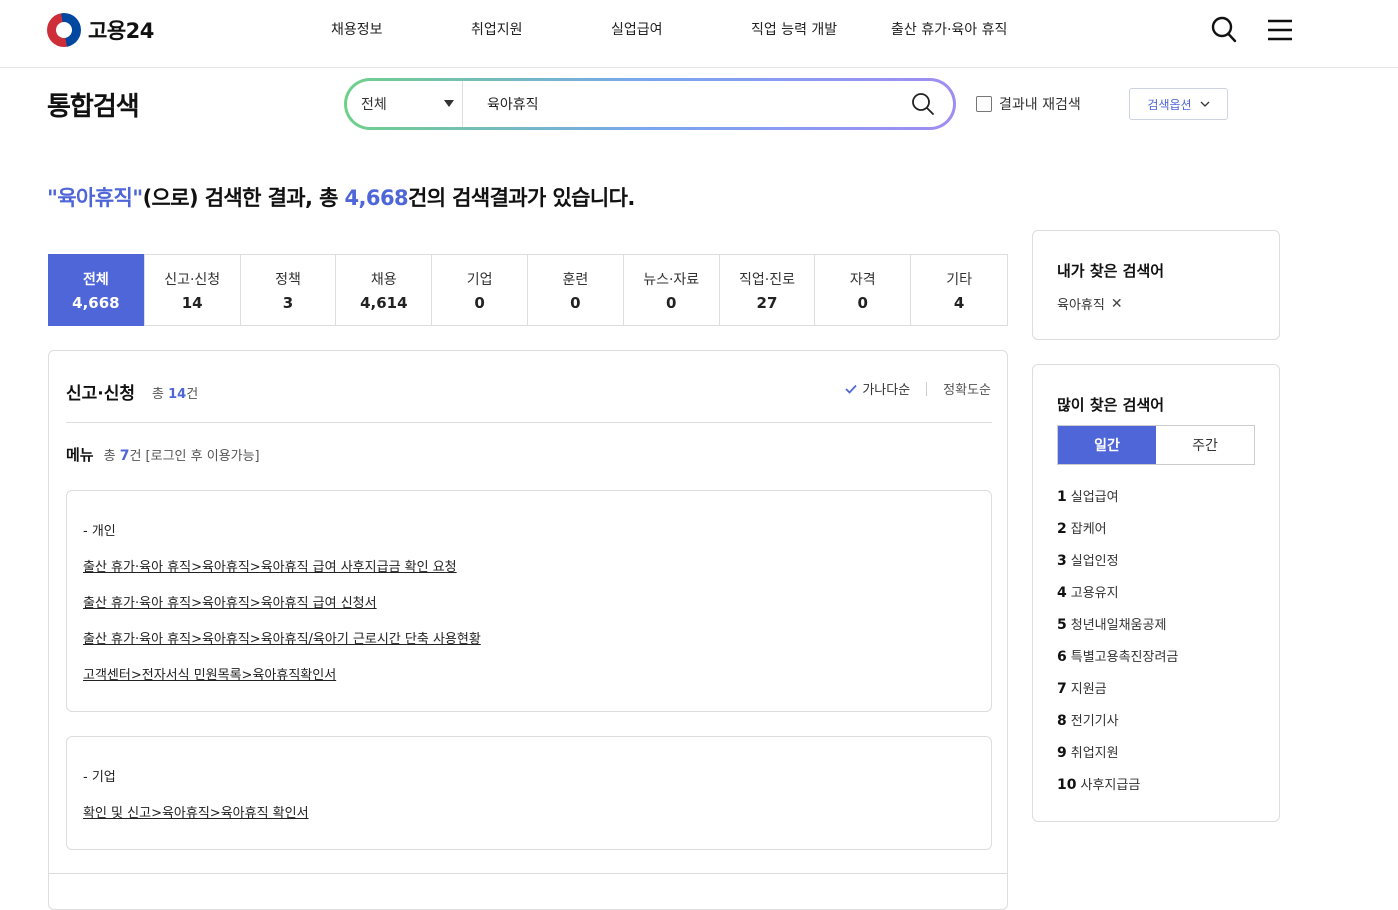 This screenshot has height=910, width=1398. Describe the element at coordinates (1156, 285) in the screenshot. I see `my-keywords-box: 내가 찾은 검색어 육아휴직 ✕` at that location.